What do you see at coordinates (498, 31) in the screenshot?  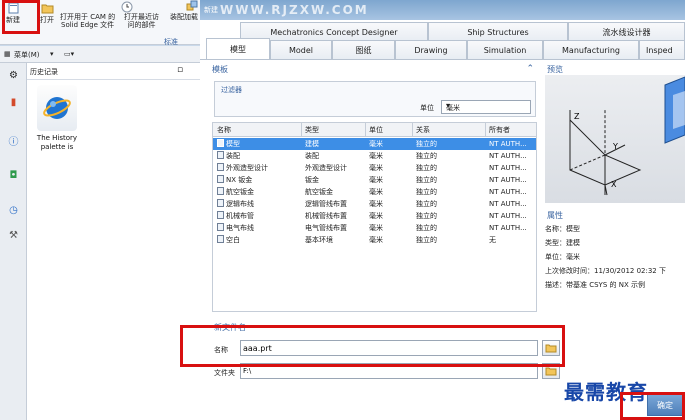 I see `tab-ship-structures: Ship Structures` at bounding box center [498, 31].